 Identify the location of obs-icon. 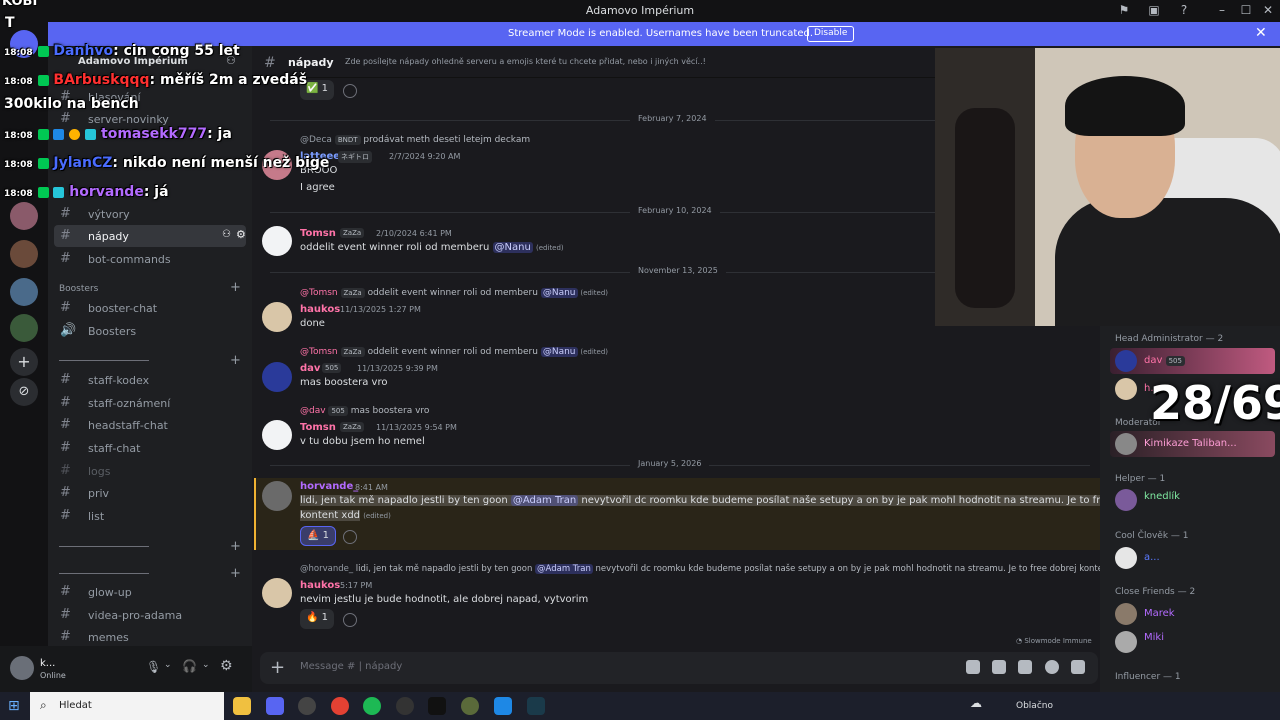
(405, 706).